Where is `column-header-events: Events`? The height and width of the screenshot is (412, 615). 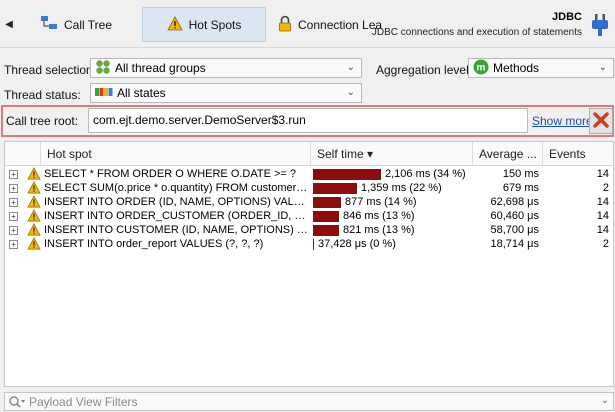
column-header-events: Events is located at coordinates (578, 154).